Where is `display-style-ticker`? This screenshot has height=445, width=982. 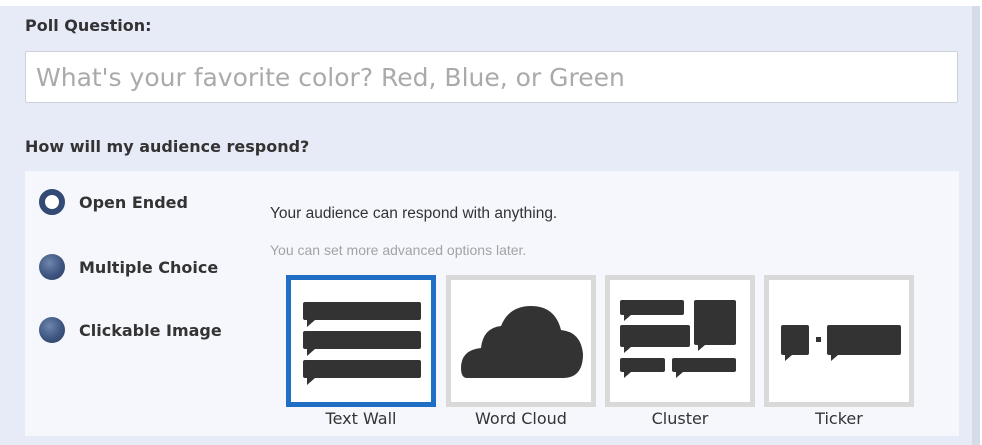 display-style-ticker is located at coordinates (839, 341).